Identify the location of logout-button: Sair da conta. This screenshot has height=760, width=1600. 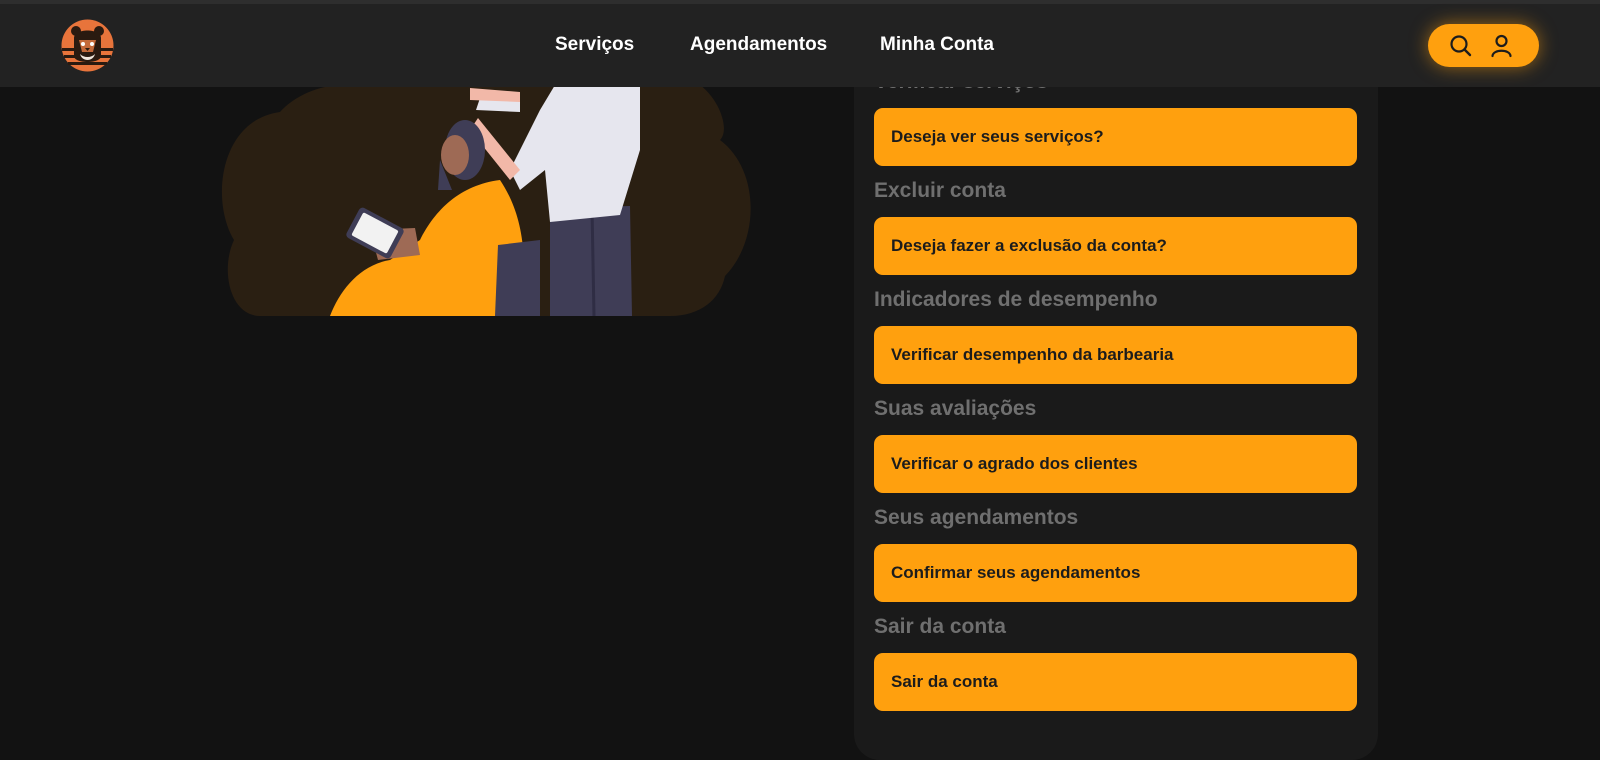
(1115, 682).